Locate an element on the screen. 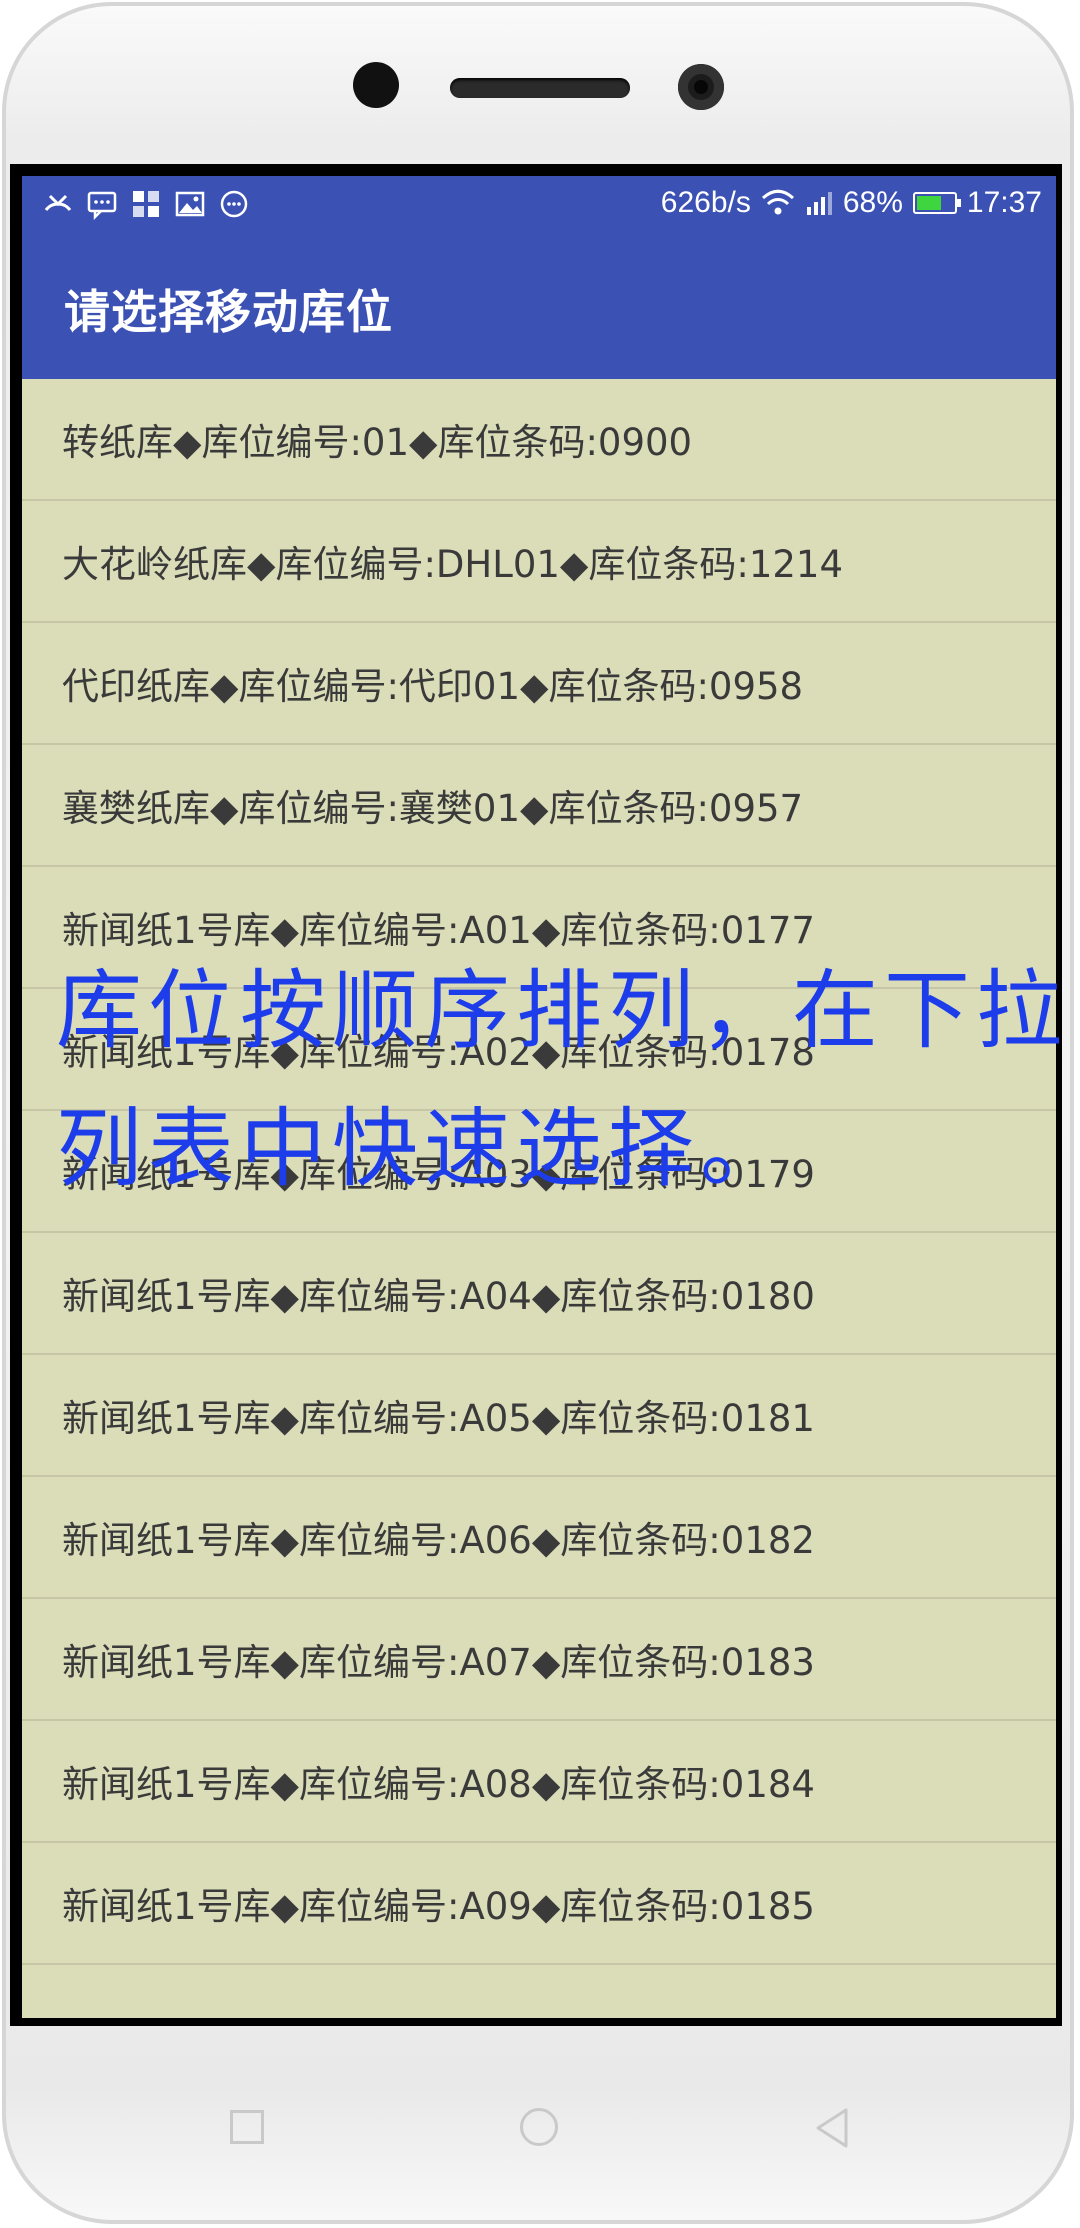  list-item-label: 代印纸库◆库位编号:代印01◆库位条码:0958 is located at coordinates (433, 686).